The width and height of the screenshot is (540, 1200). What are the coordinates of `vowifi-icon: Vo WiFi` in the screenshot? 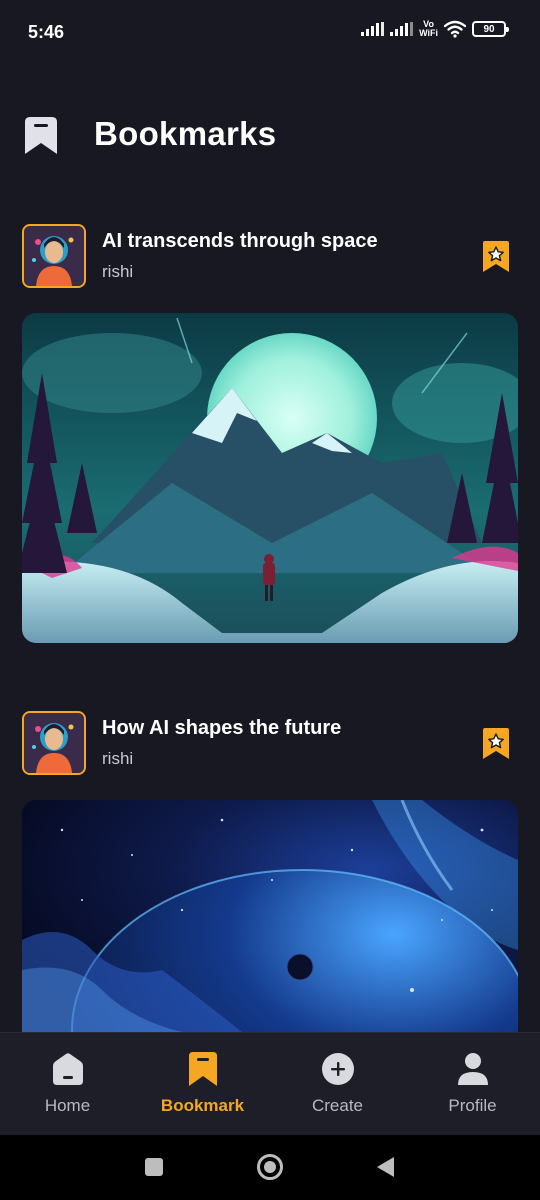 It's located at (428, 29).